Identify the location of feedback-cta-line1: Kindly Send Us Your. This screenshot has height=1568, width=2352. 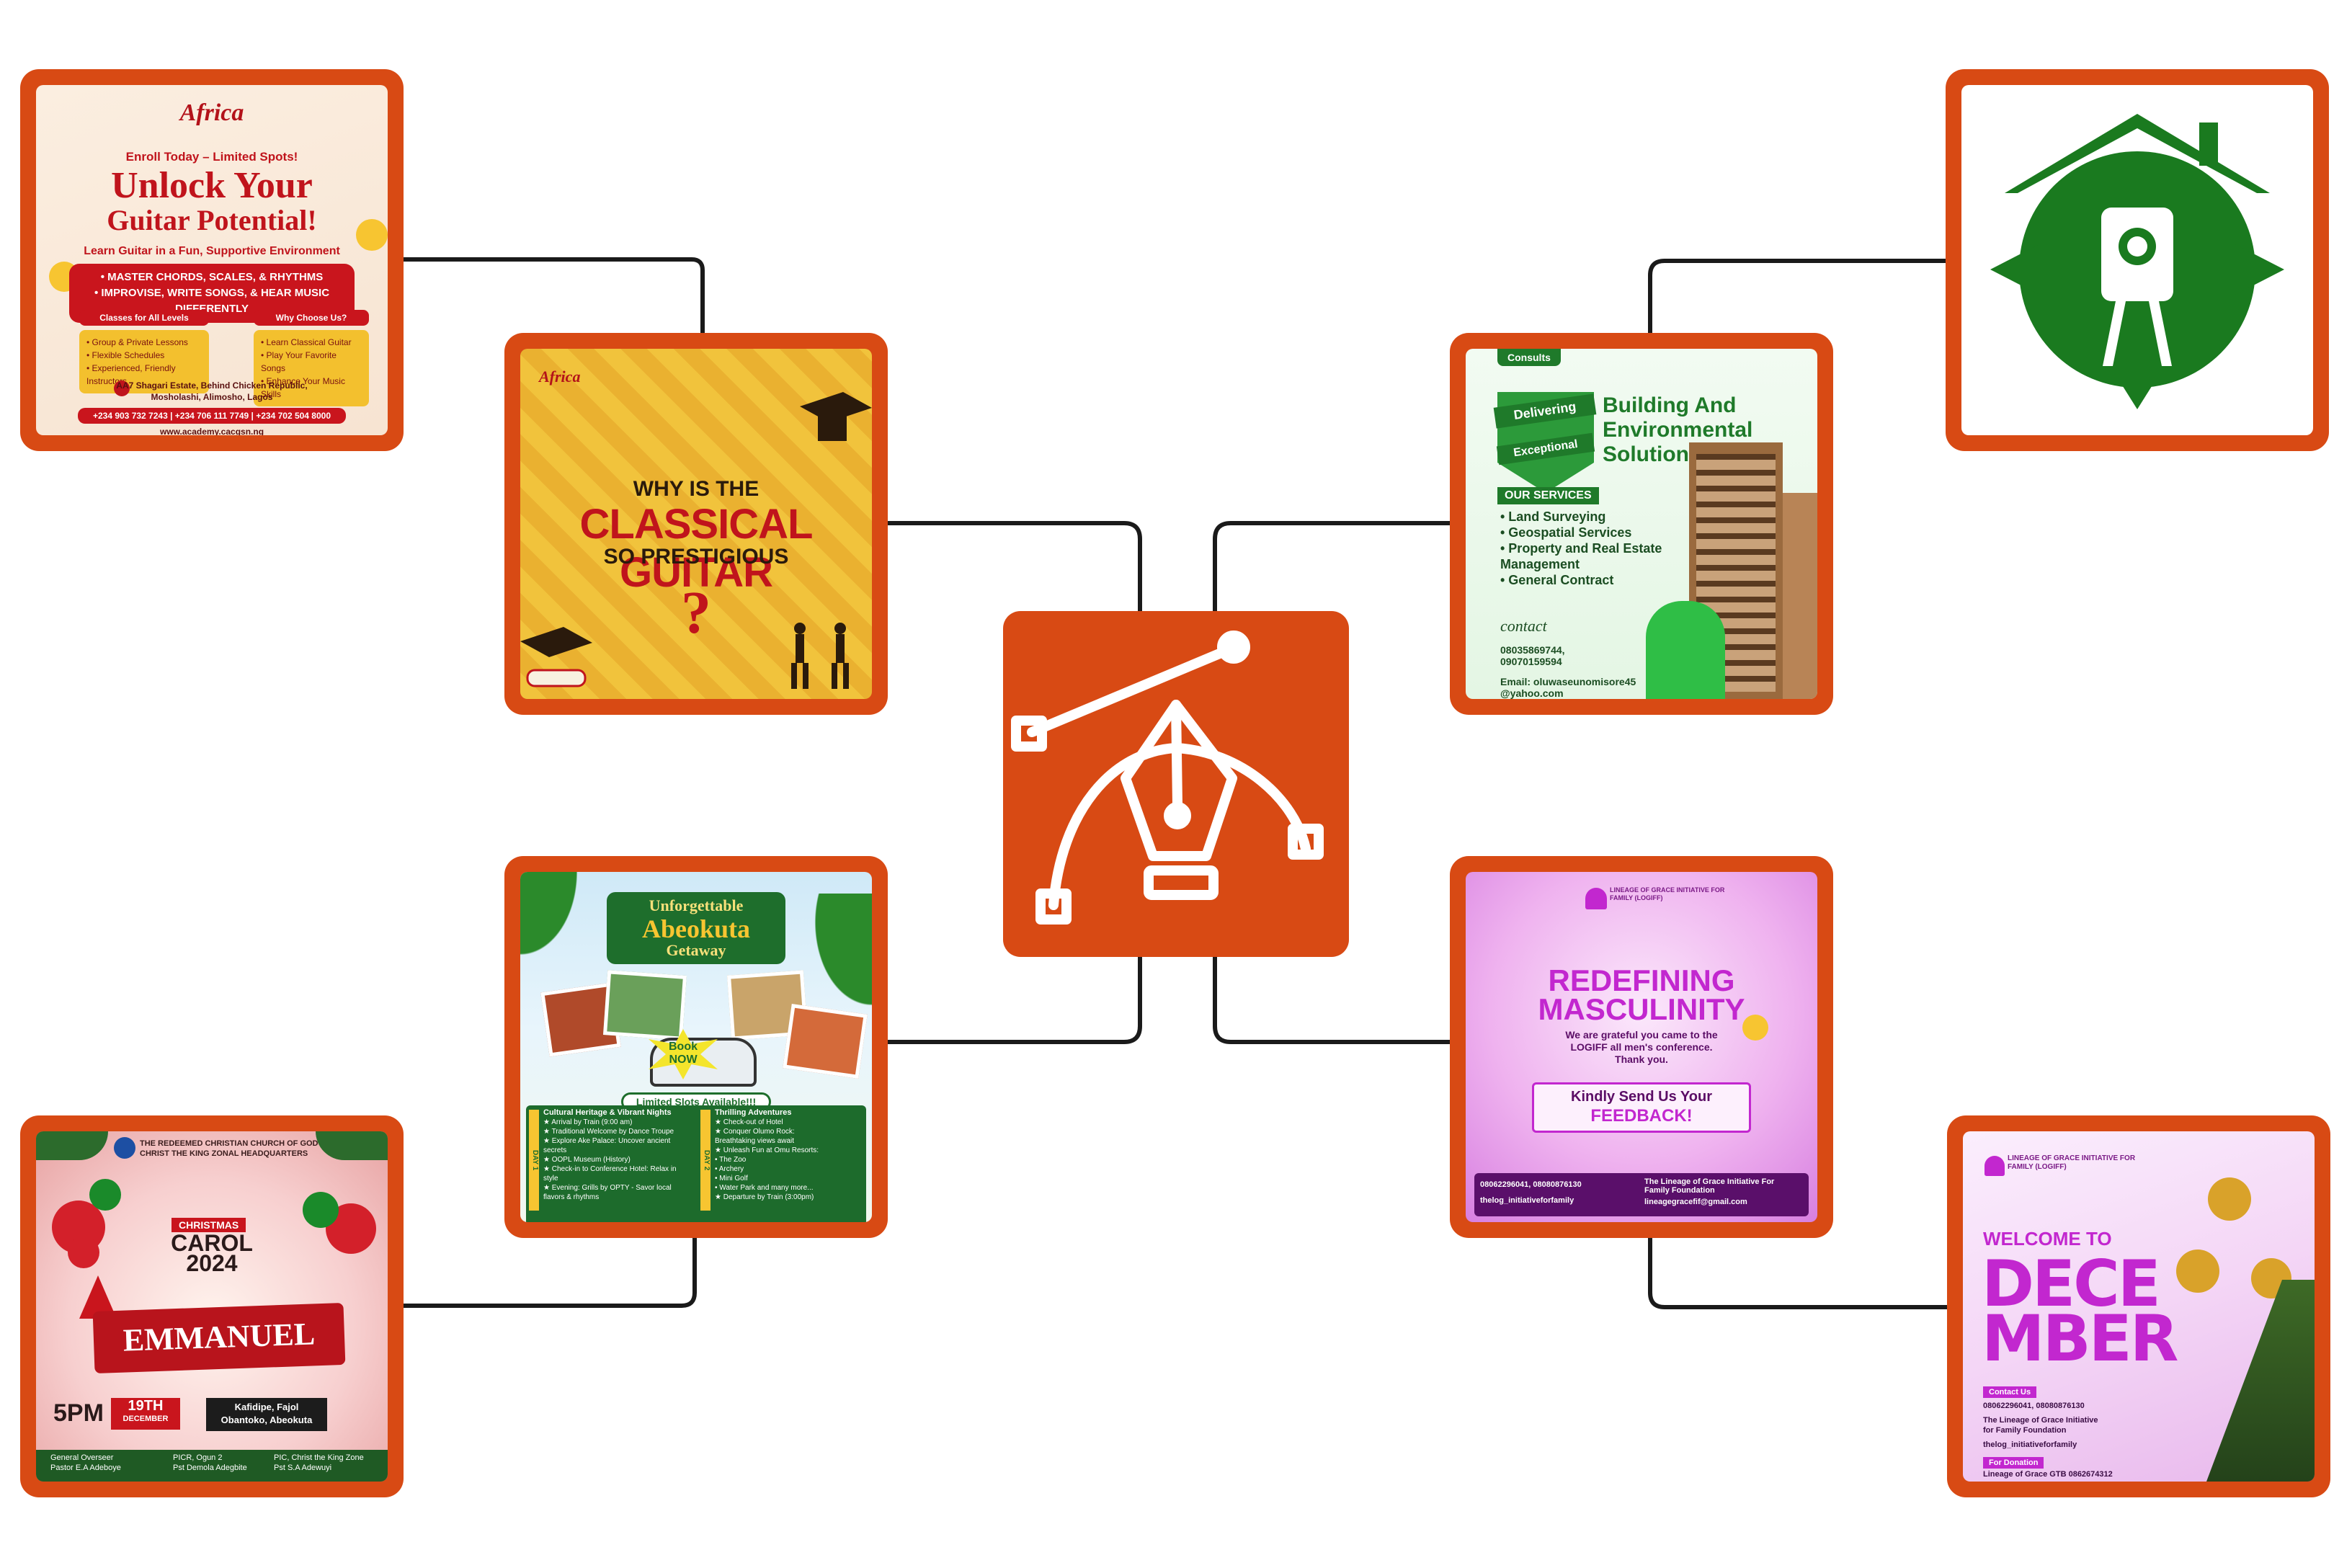
(1641, 1097).